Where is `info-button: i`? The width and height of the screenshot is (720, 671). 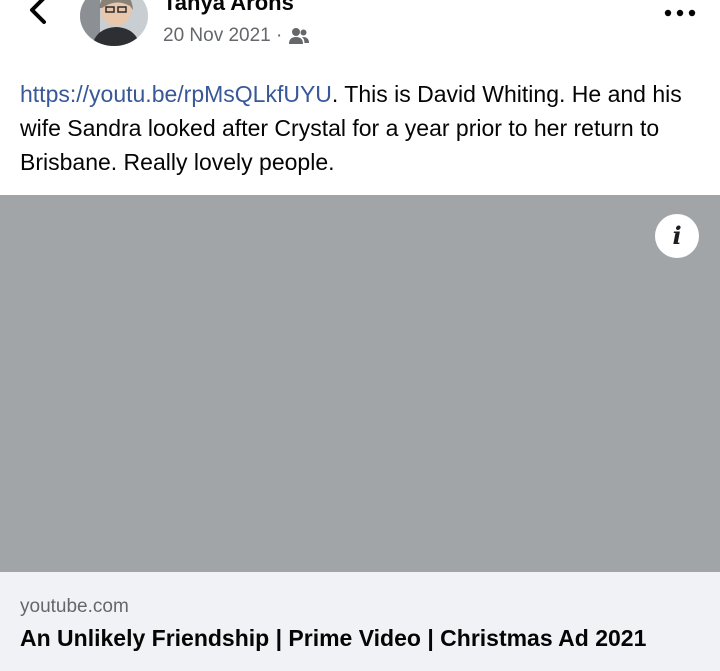
info-button: i is located at coordinates (677, 236).